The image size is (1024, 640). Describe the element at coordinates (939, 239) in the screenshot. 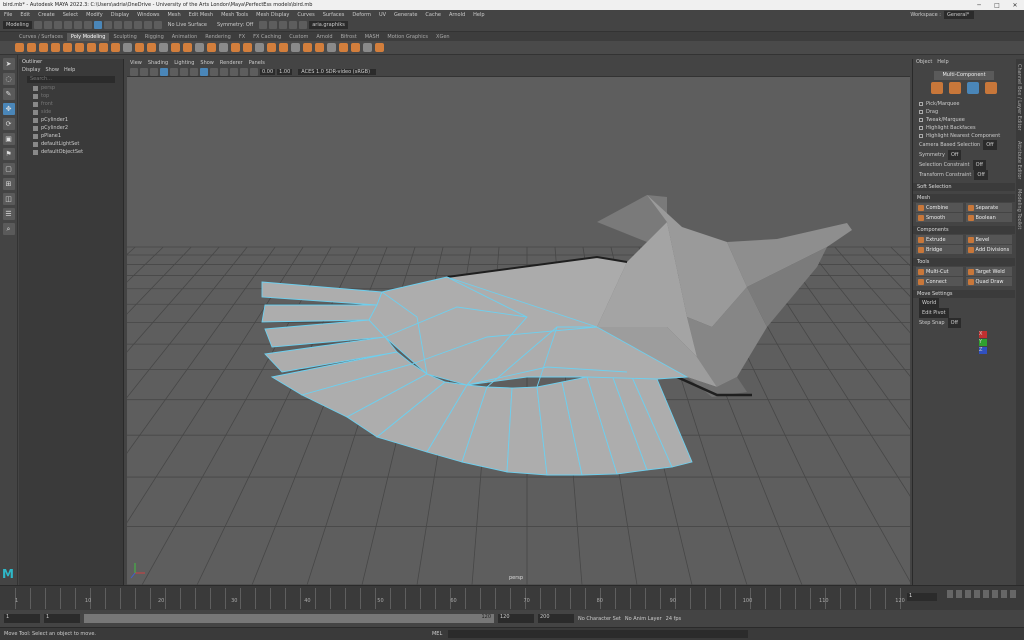

I see `extrude-button: Extrude` at that location.